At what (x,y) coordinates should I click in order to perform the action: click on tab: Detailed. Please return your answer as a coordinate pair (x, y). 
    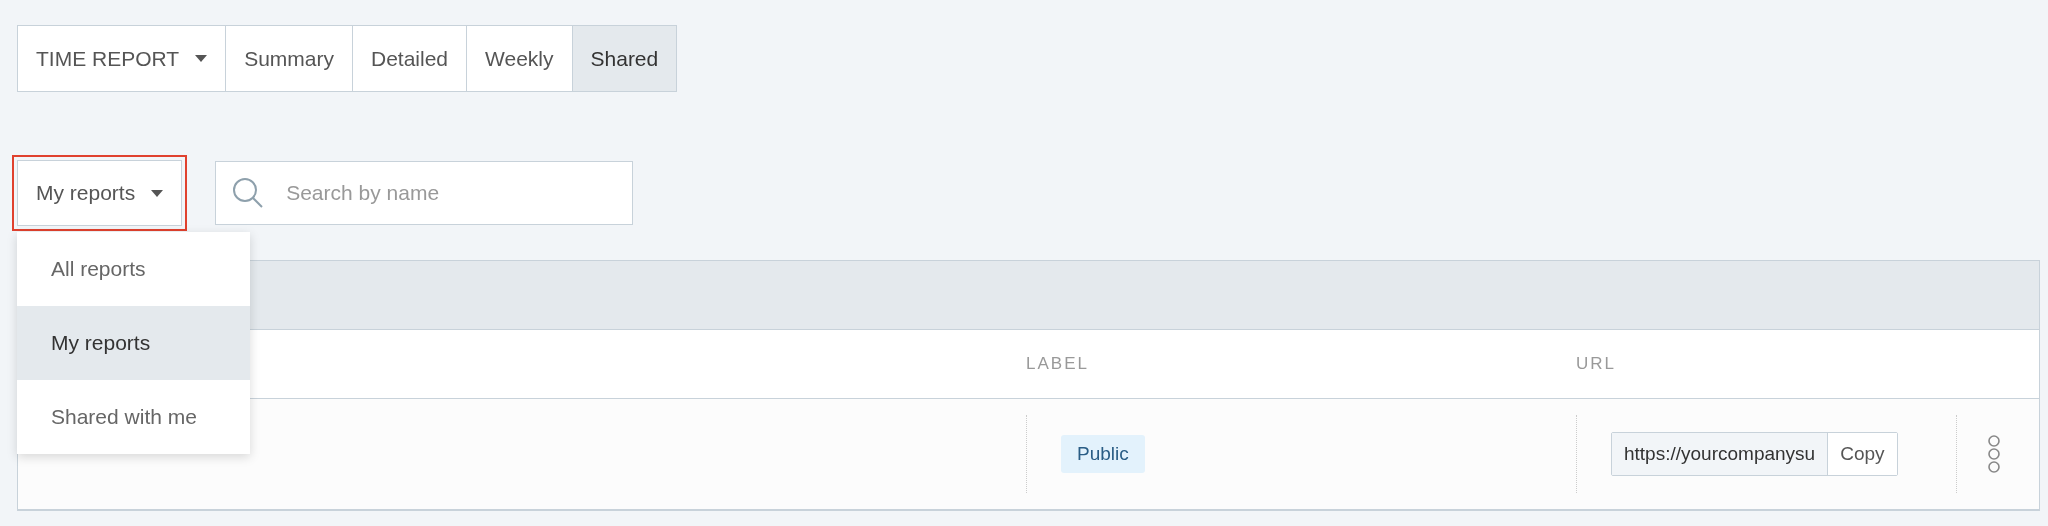
    Looking at the image, I should click on (410, 58).